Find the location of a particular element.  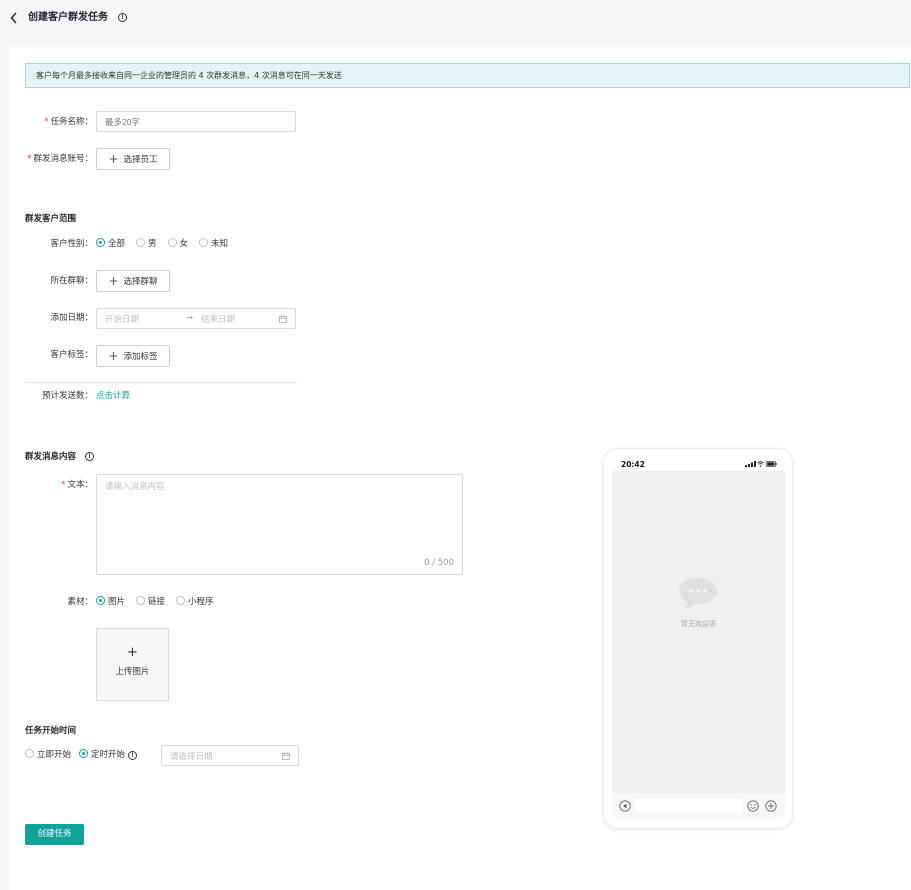

status-time: 20:42 is located at coordinates (633, 464).